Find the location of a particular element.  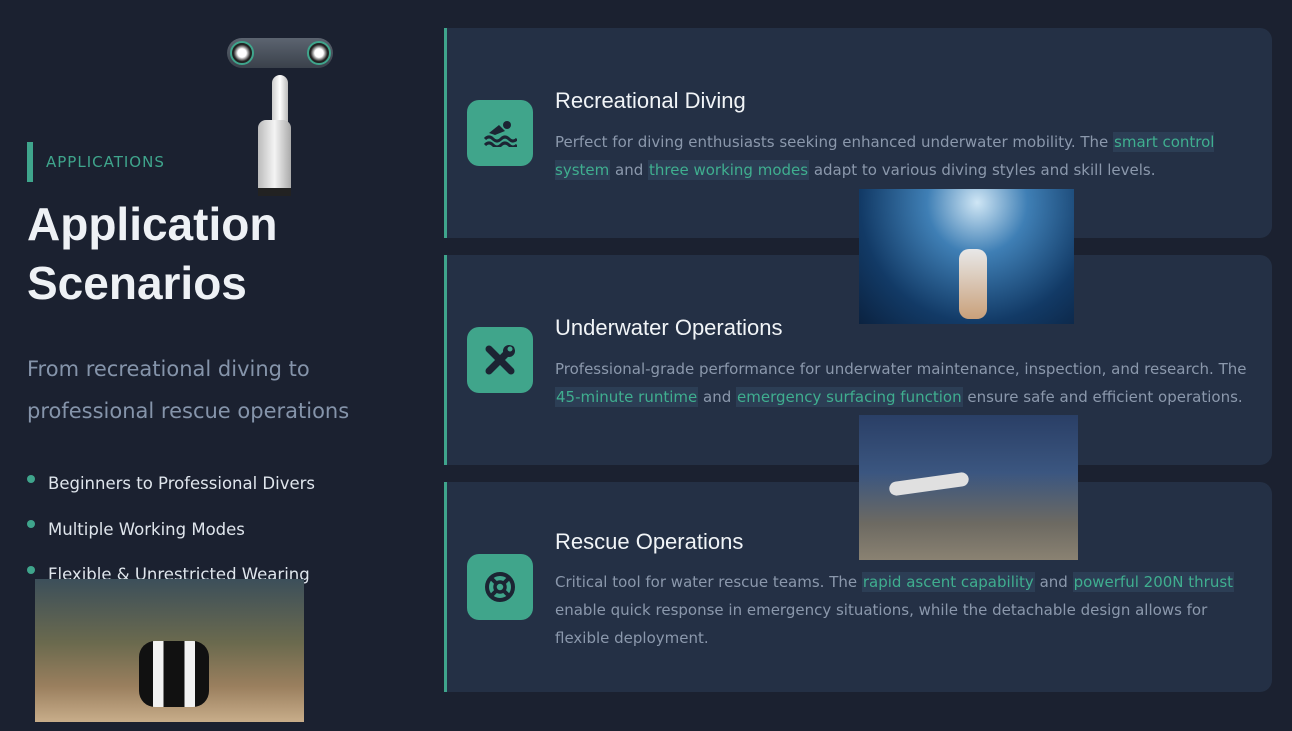

life-ring-icon is located at coordinates (500, 587).